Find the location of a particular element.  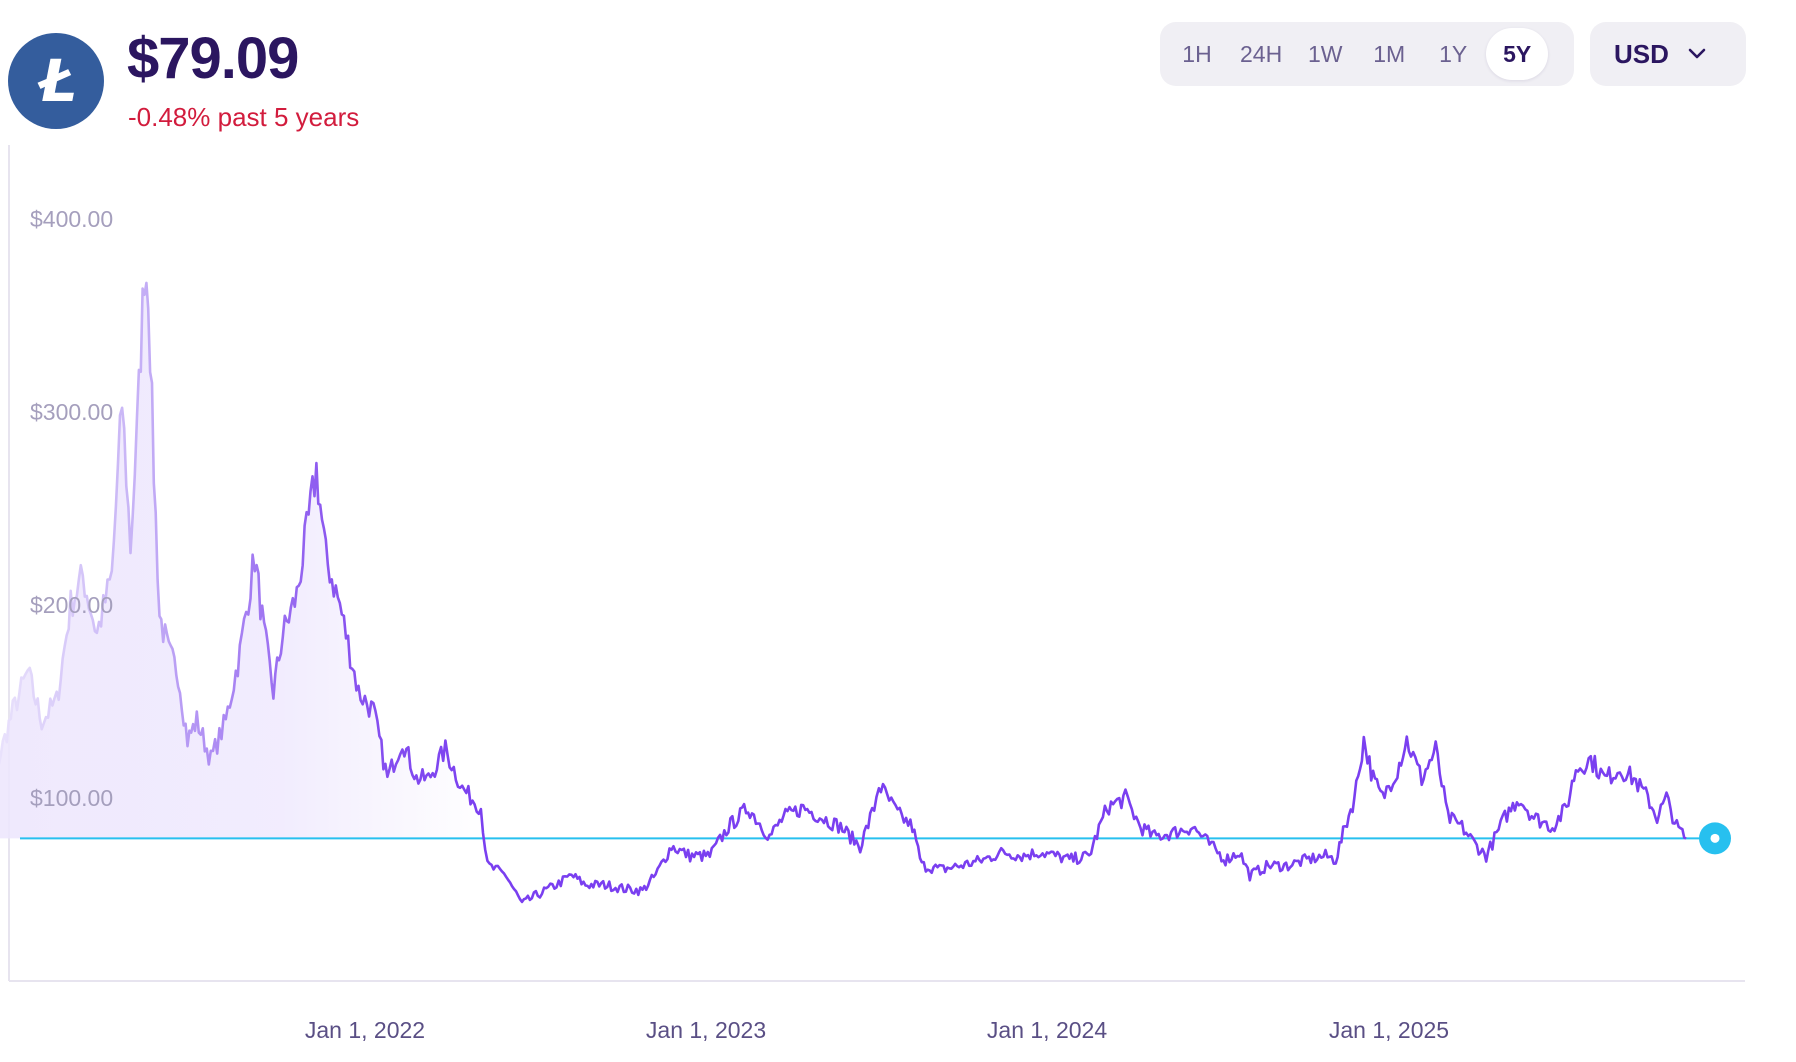

x-tick-label: Jan 1, 2025 is located at coordinates (1389, 1030).